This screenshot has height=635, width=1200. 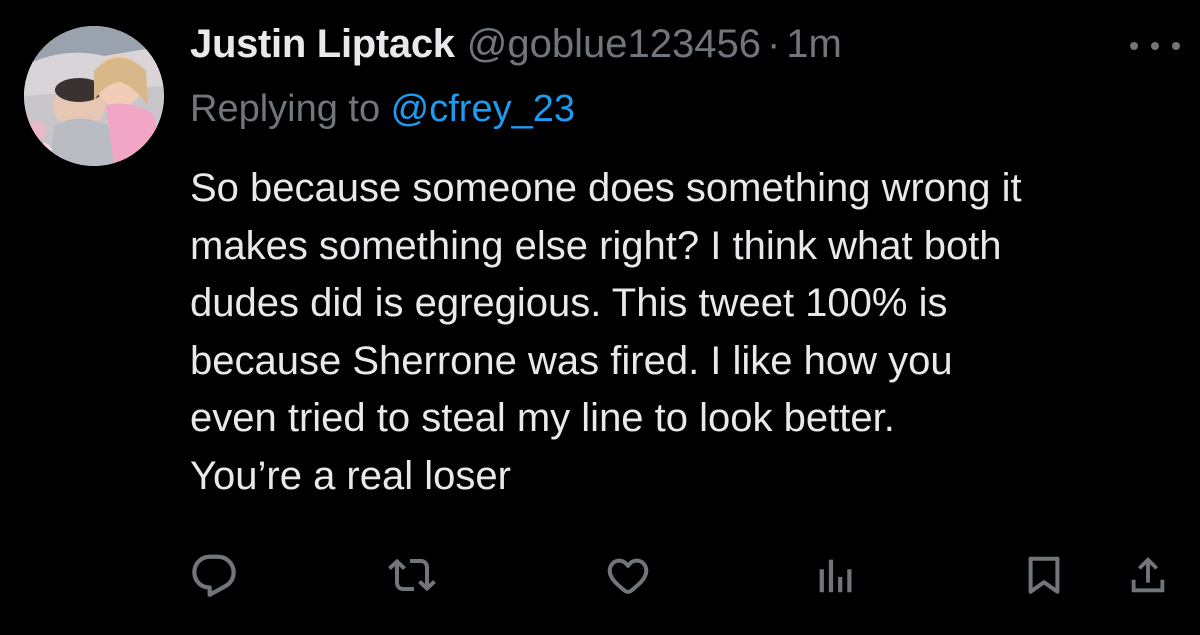 I want to click on share-button, so click(x=1148, y=575).